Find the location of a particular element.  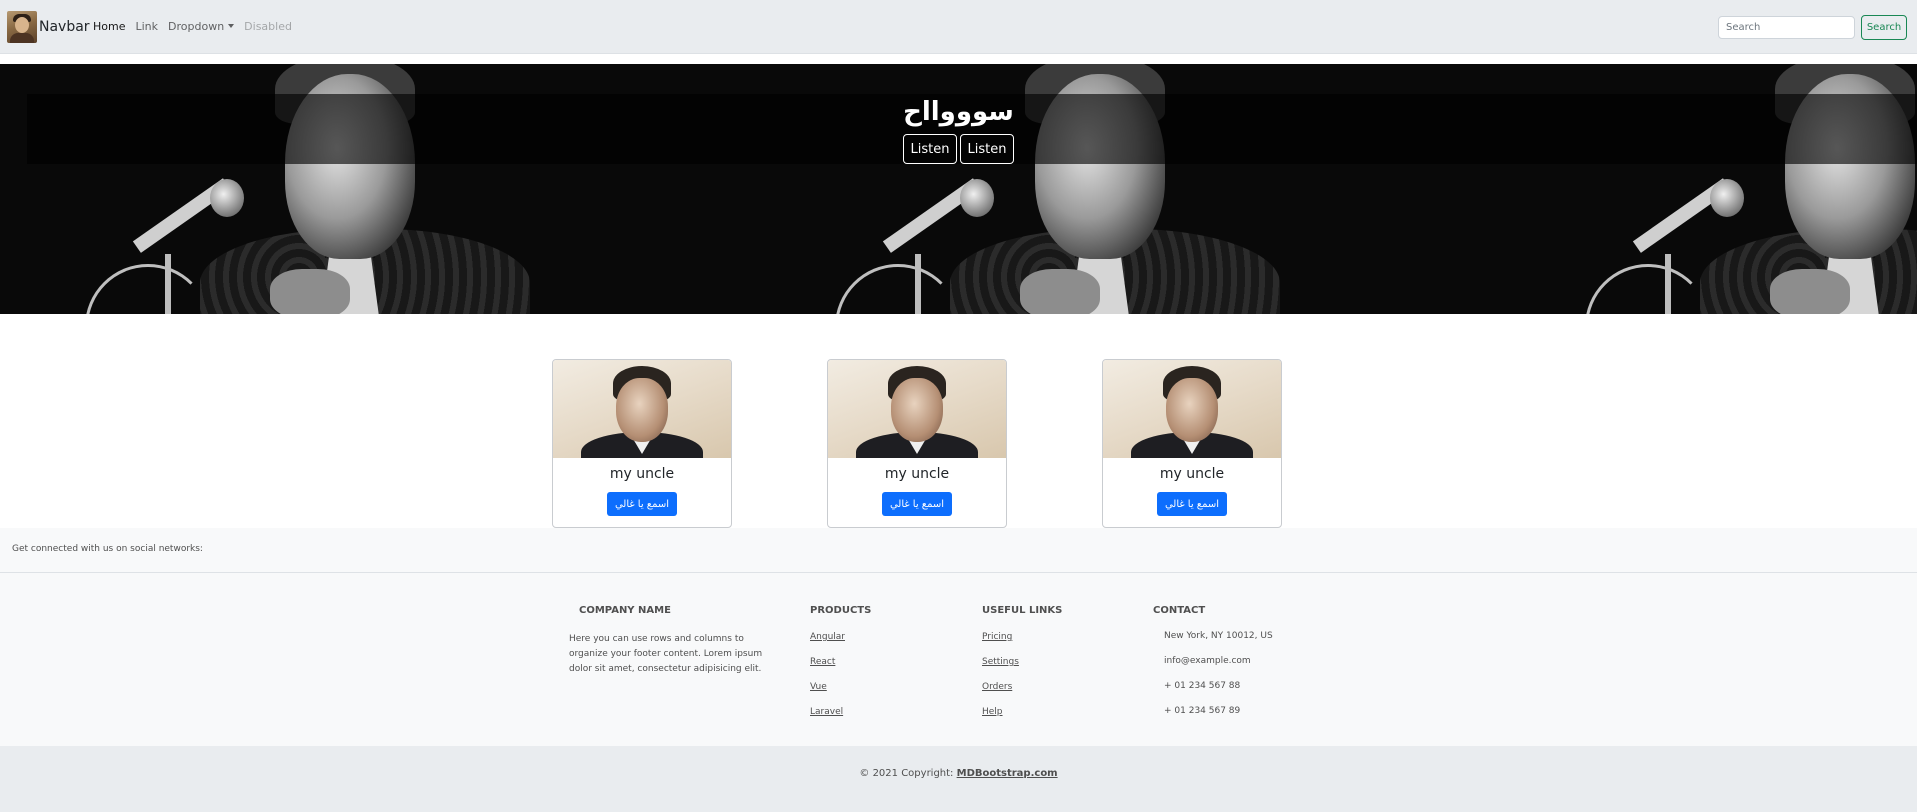

copyright-prefix: © 2021 Copyright: is located at coordinates (906, 773).